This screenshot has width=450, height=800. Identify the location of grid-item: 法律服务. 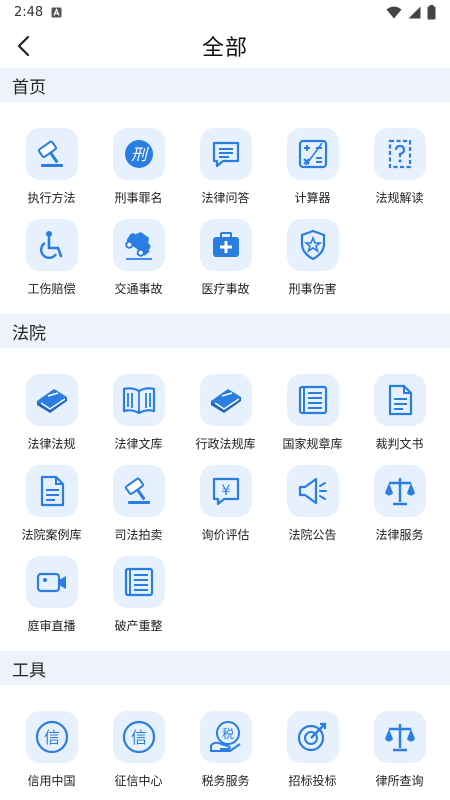
(399, 510).